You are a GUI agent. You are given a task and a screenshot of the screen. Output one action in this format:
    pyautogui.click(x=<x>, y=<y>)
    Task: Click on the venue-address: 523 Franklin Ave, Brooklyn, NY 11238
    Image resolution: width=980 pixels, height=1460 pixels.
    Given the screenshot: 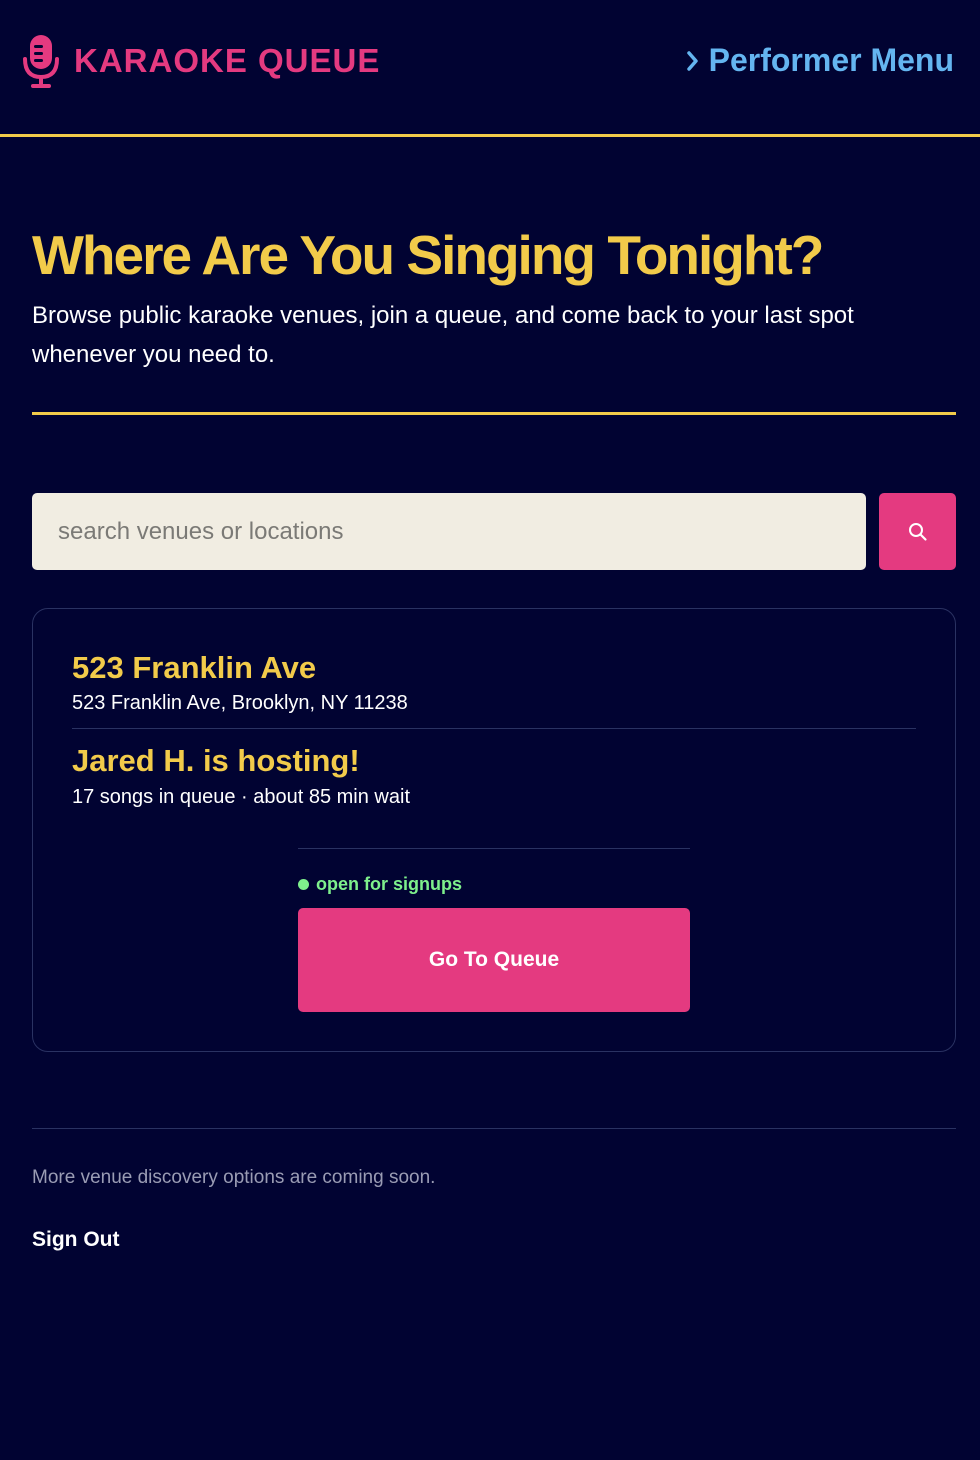 What is the action you would take?
    pyautogui.click(x=240, y=703)
    